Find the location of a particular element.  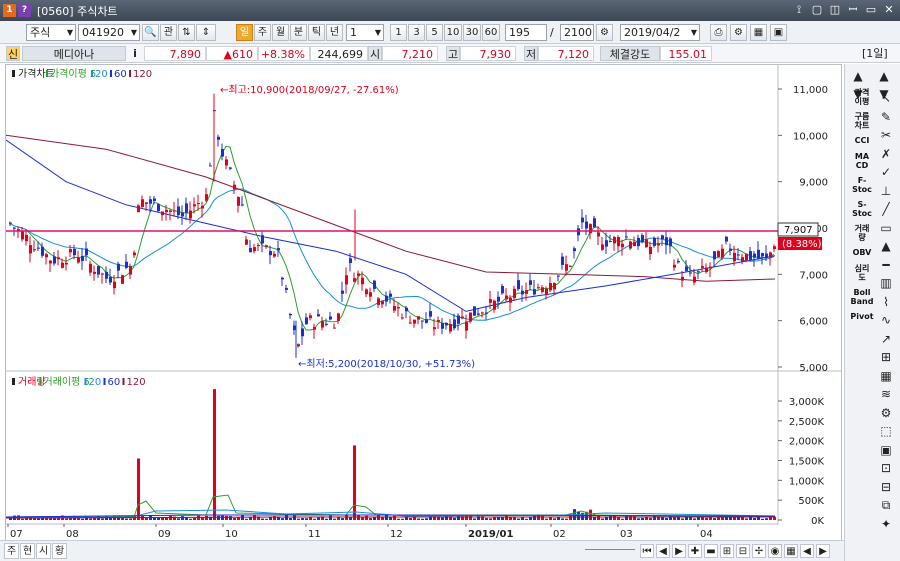

table-icon: ▦ is located at coordinates (791, 551).